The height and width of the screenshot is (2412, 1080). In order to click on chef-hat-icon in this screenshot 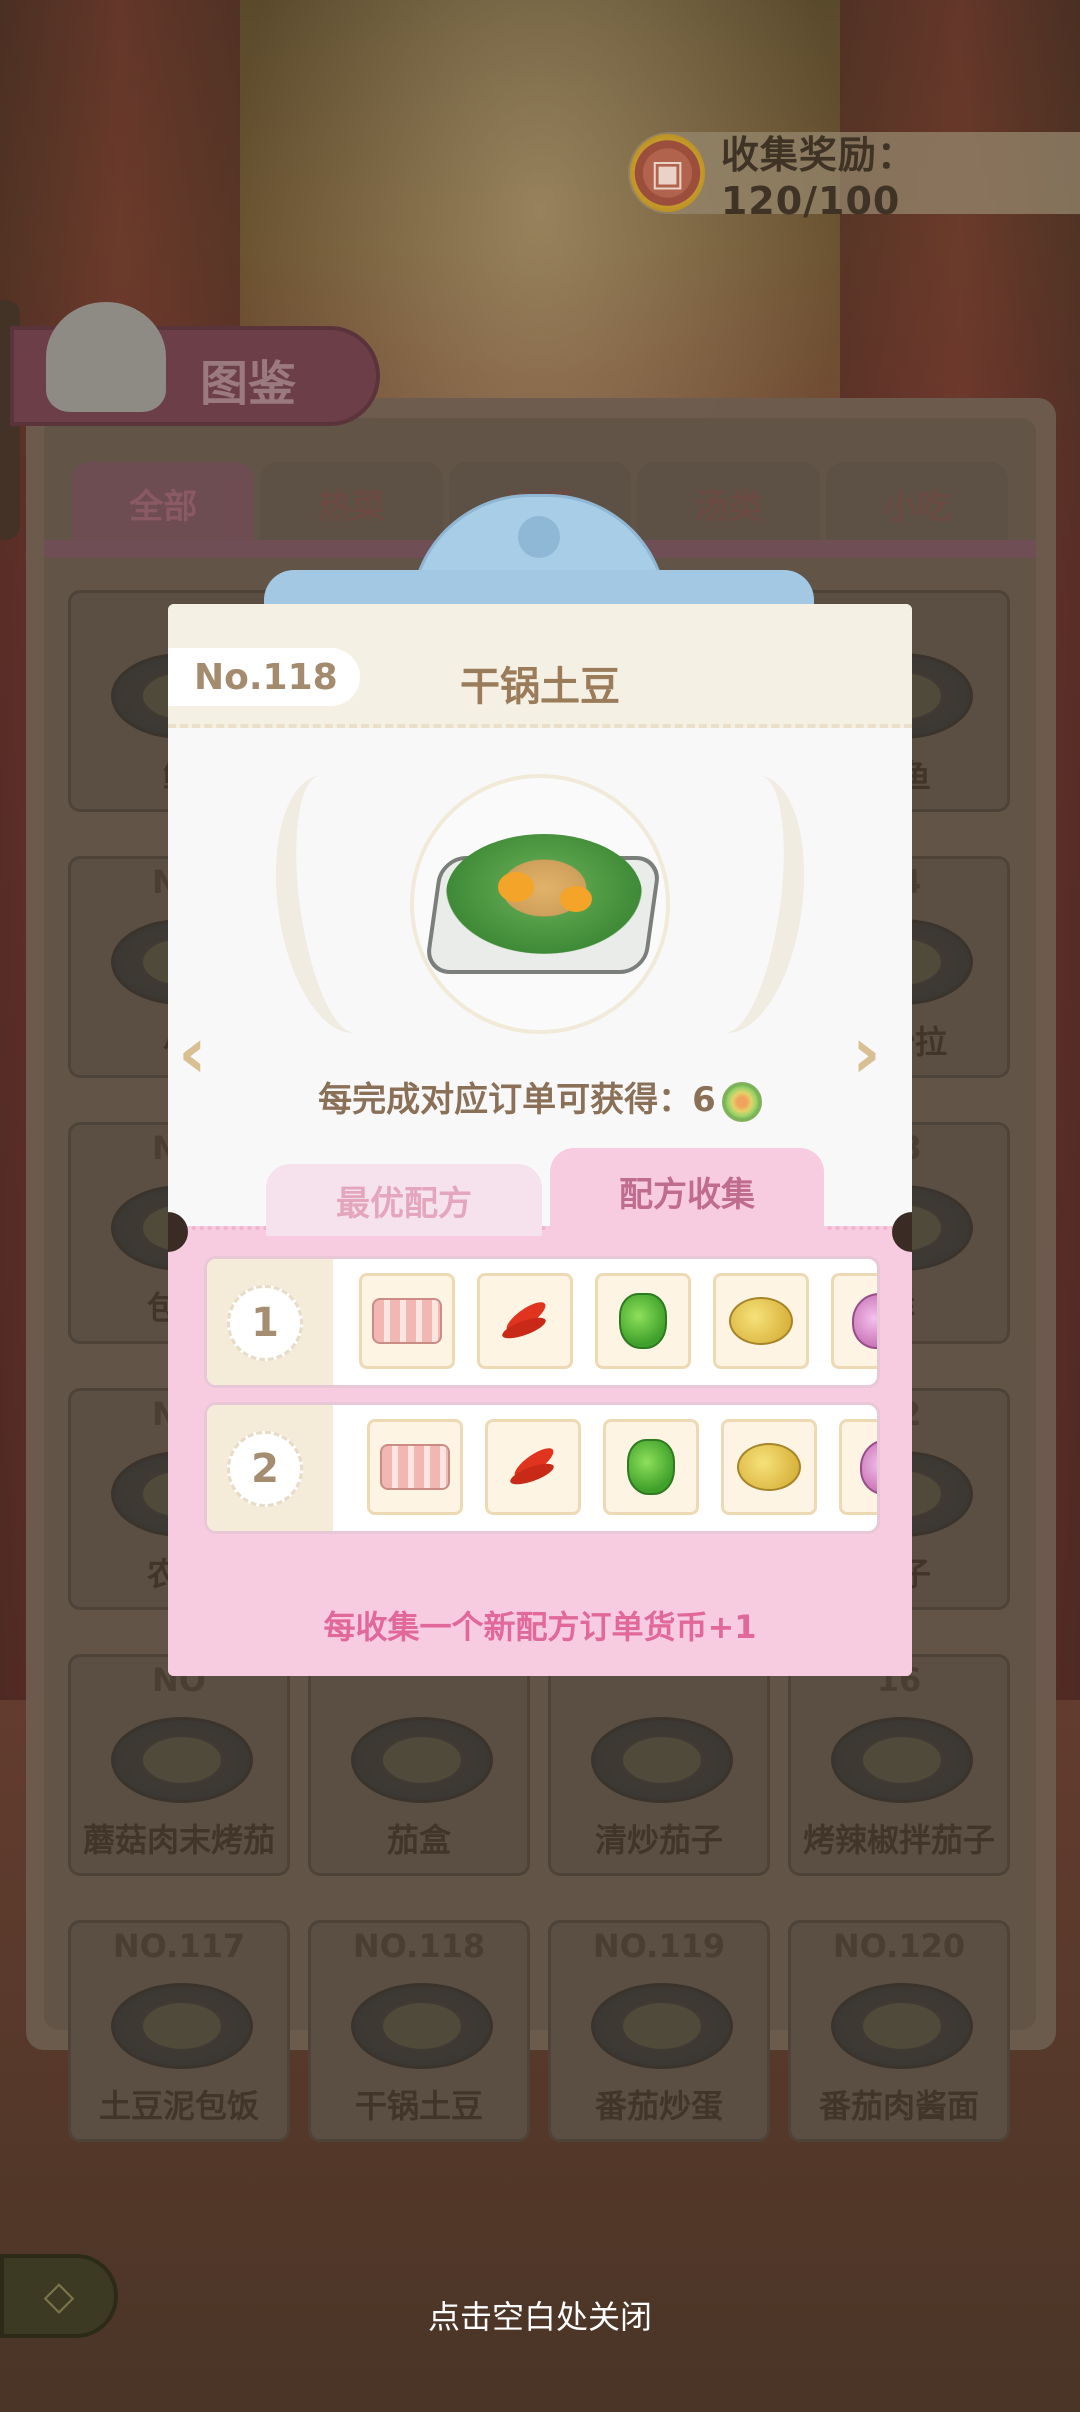, I will do `click(106, 357)`.